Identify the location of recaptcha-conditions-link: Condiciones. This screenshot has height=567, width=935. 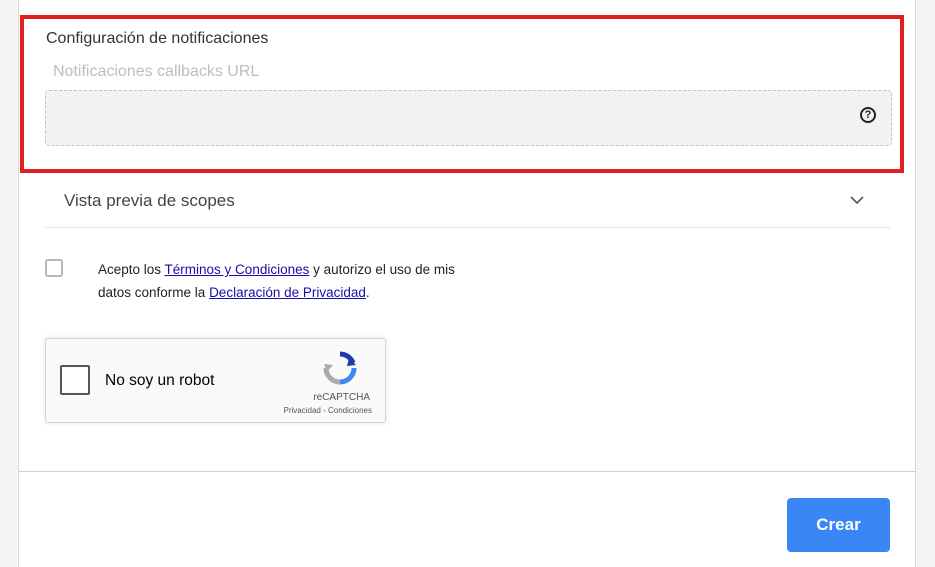
(350, 410).